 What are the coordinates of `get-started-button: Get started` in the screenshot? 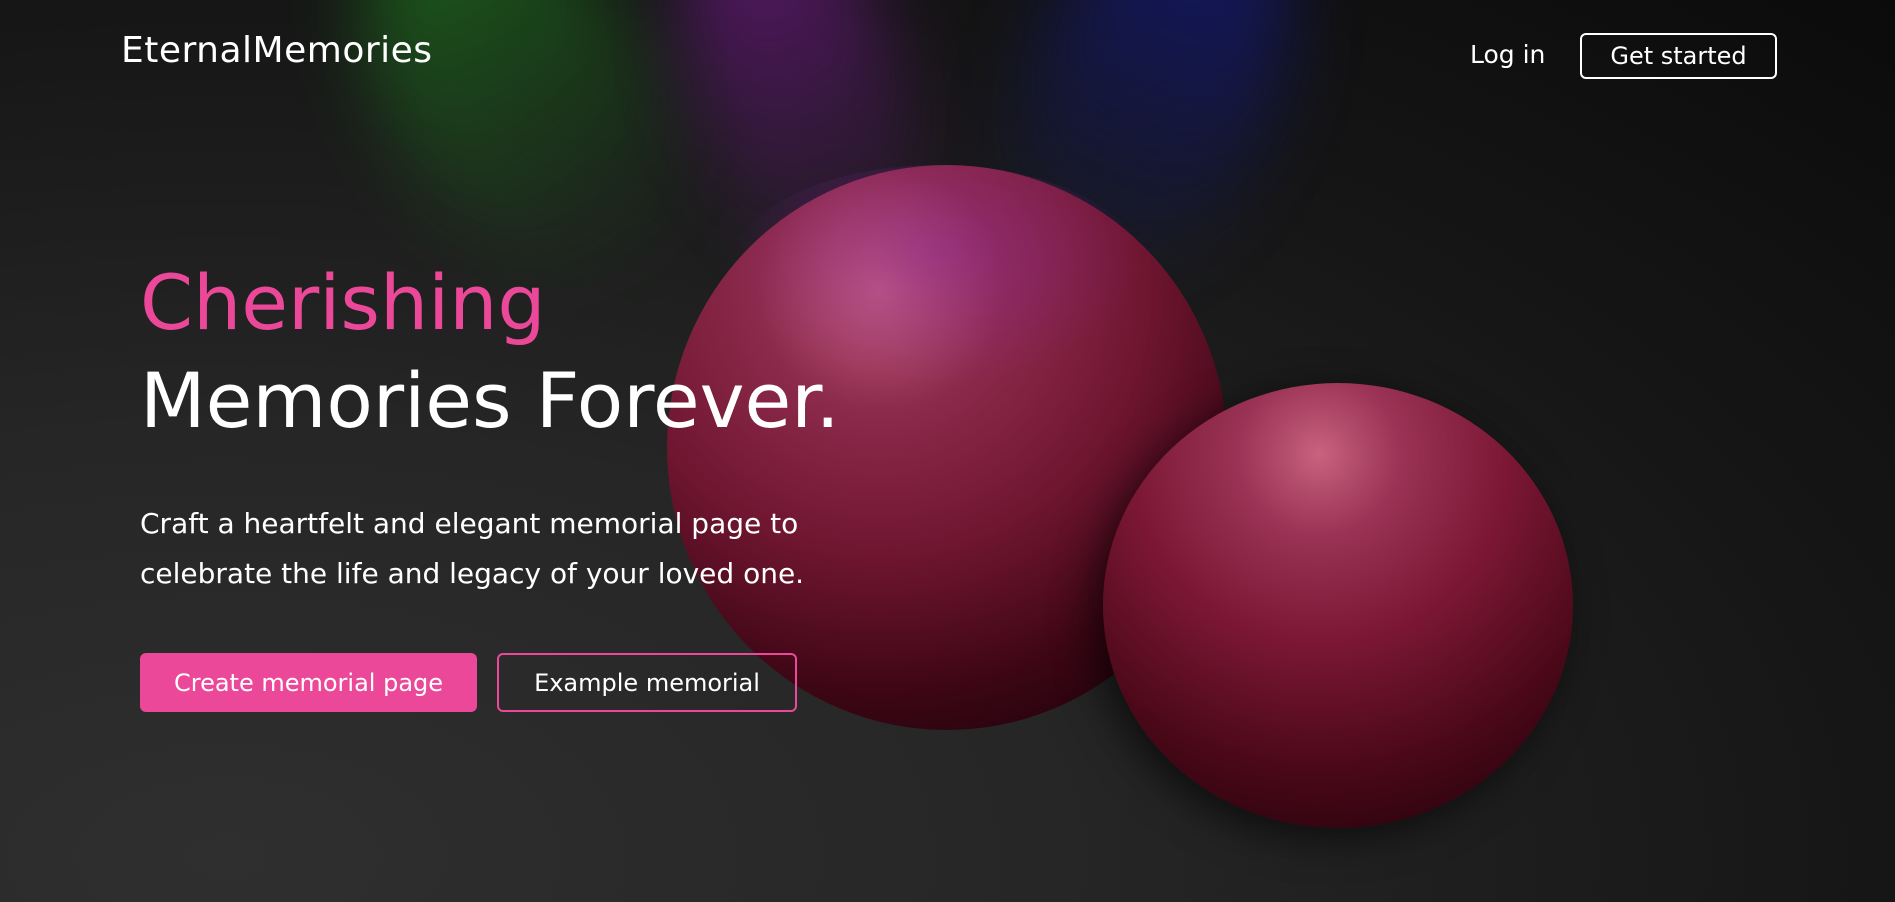 It's located at (1678, 56).